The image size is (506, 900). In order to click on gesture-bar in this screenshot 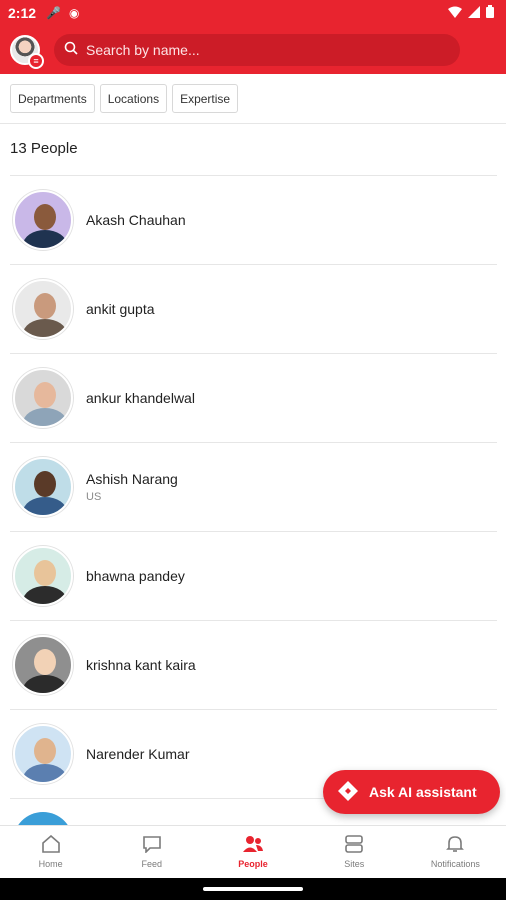, I will do `click(253, 889)`.